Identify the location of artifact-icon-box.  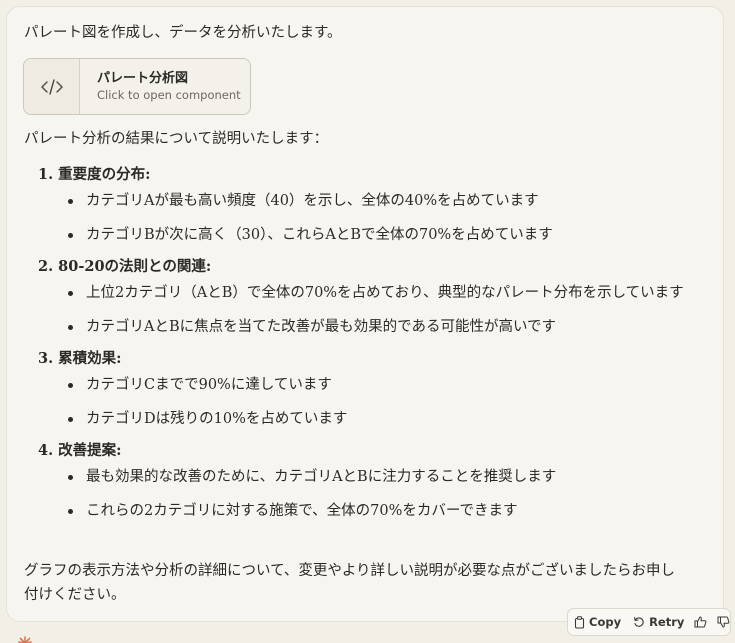
(52, 86).